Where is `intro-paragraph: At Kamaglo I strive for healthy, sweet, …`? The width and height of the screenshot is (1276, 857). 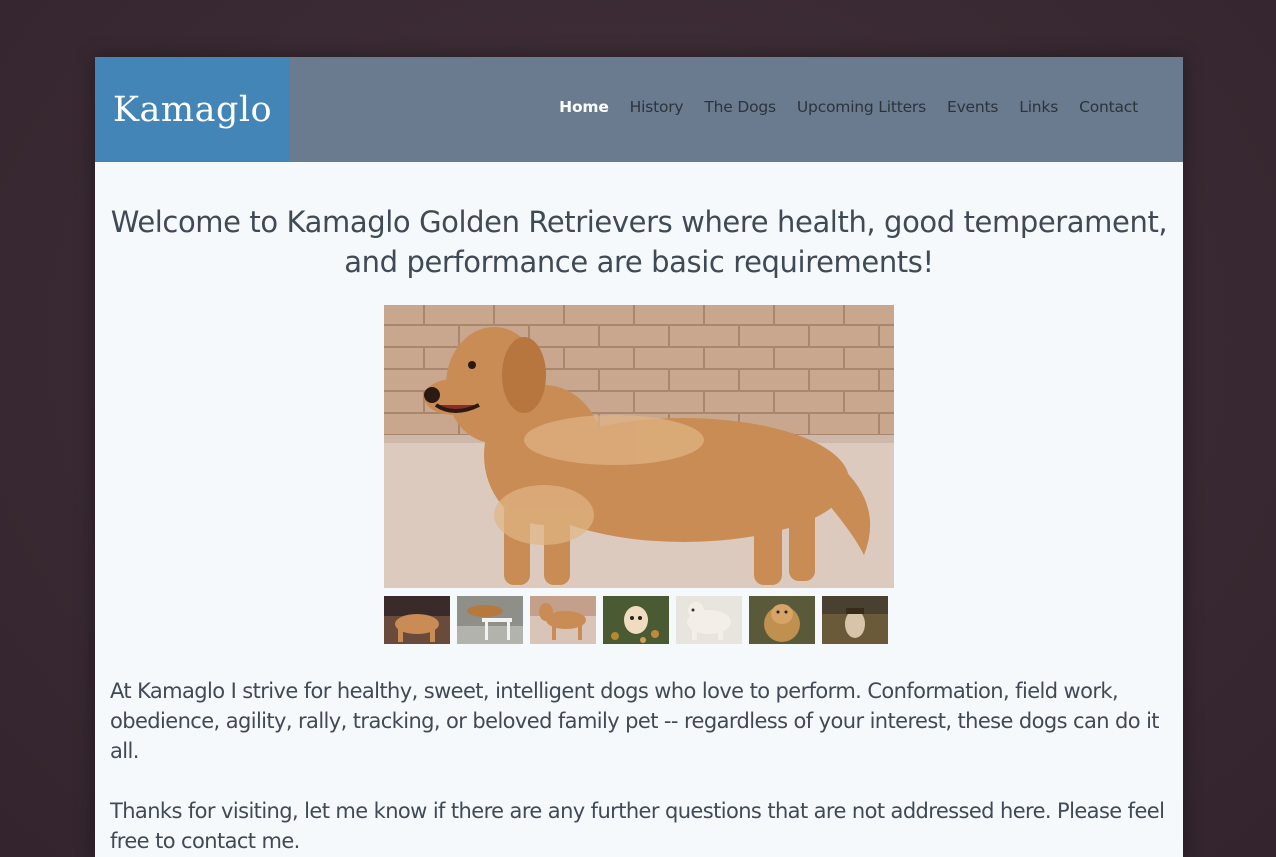 intro-paragraph: At Kamaglo I strive for healthy, sweet, … is located at coordinates (635, 721).